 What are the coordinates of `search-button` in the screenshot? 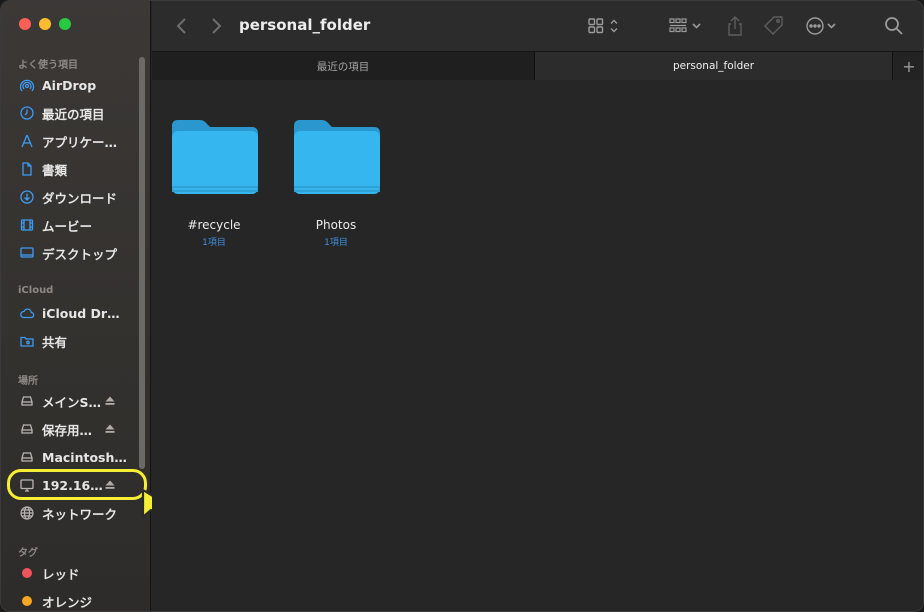 It's located at (894, 26).